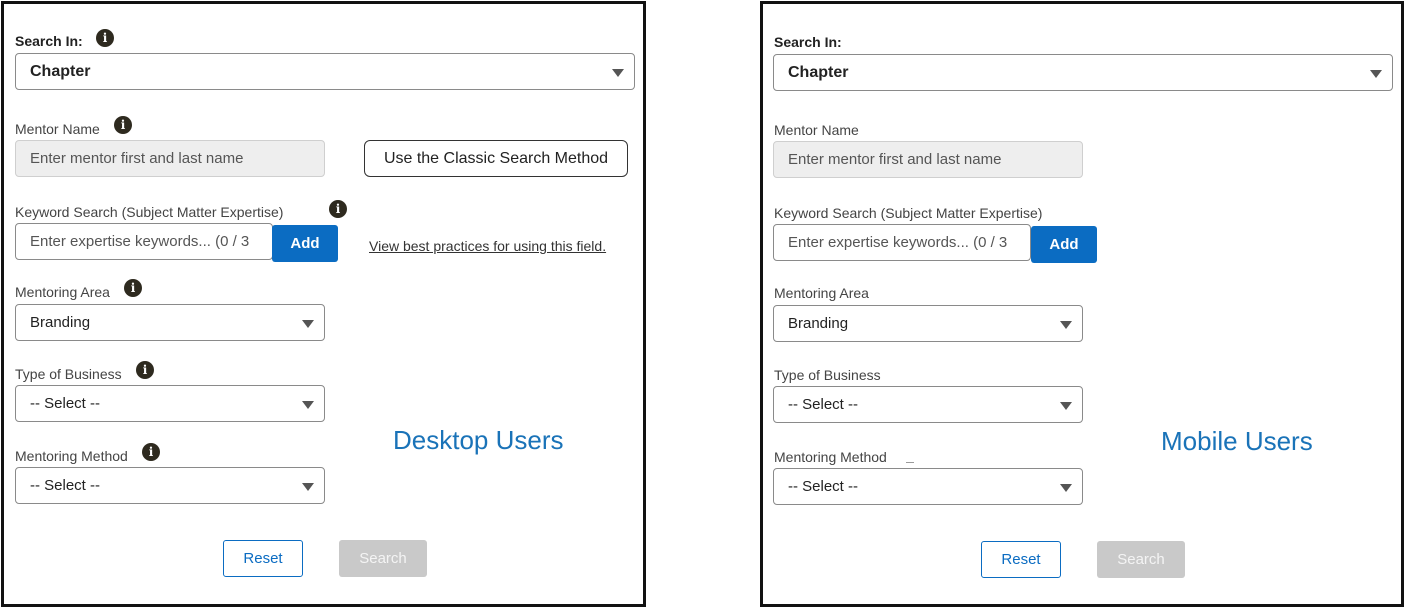  Describe the element at coordinates (496, 158) in the screenshot. I see `classic-search-button: Use the Classic Search Method` at that location.